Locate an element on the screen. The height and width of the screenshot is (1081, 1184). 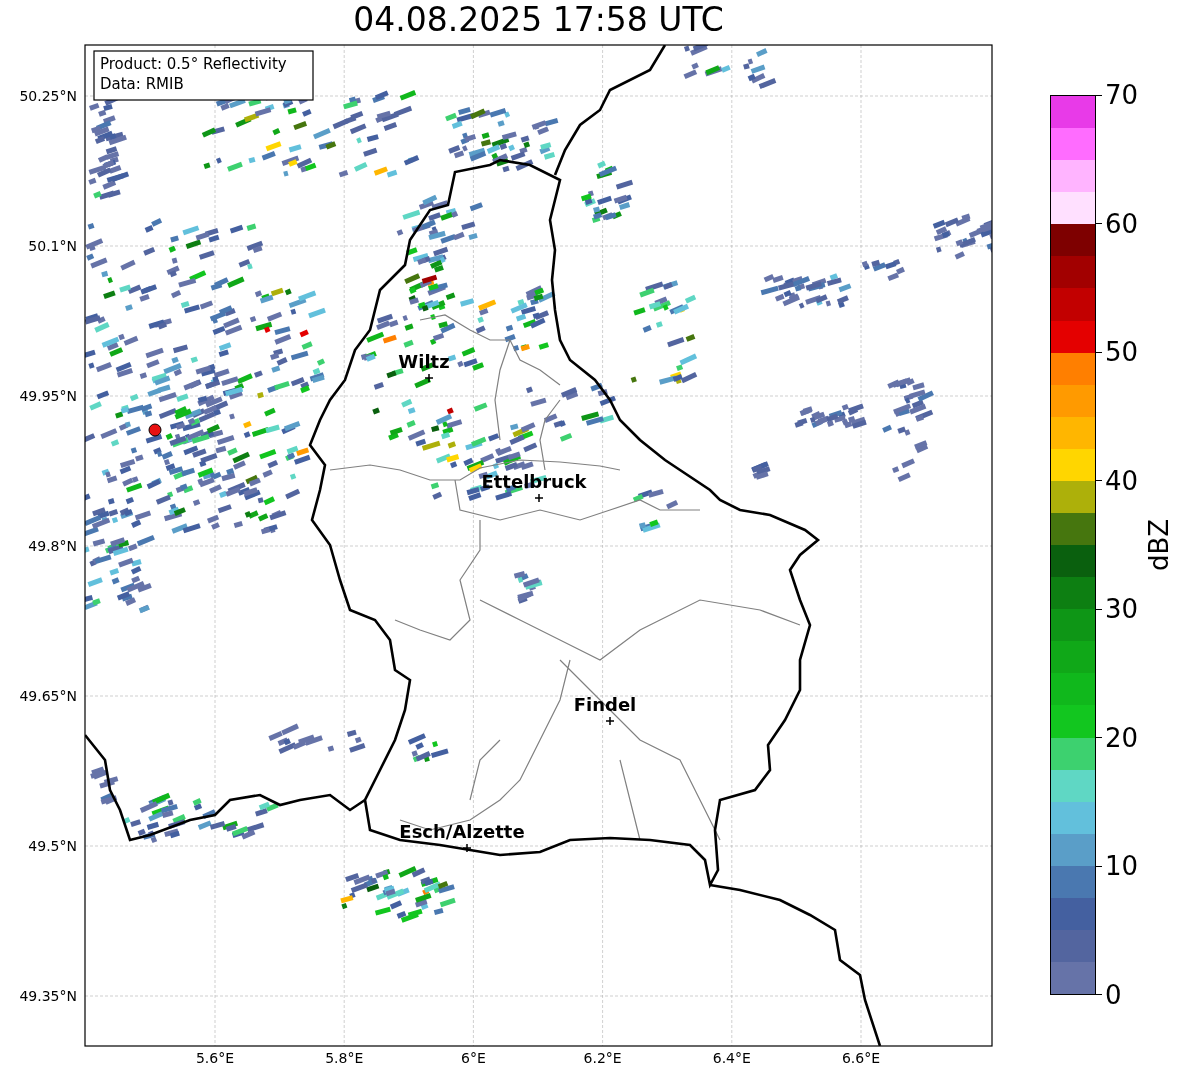
longitude-label: 6.6°E is located at coordinates (861, 1058).